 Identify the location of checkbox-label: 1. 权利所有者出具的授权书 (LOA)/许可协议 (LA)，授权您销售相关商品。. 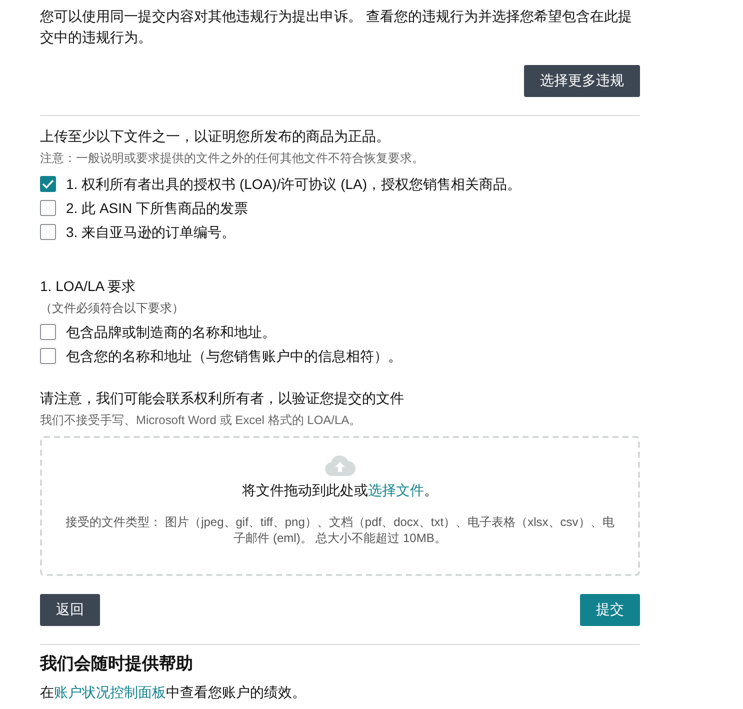
(294, 184).